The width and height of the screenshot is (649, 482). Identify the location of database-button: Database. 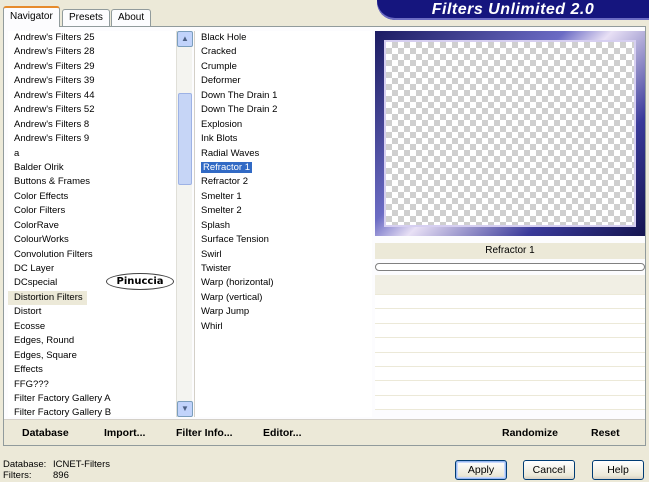
(45, 433).